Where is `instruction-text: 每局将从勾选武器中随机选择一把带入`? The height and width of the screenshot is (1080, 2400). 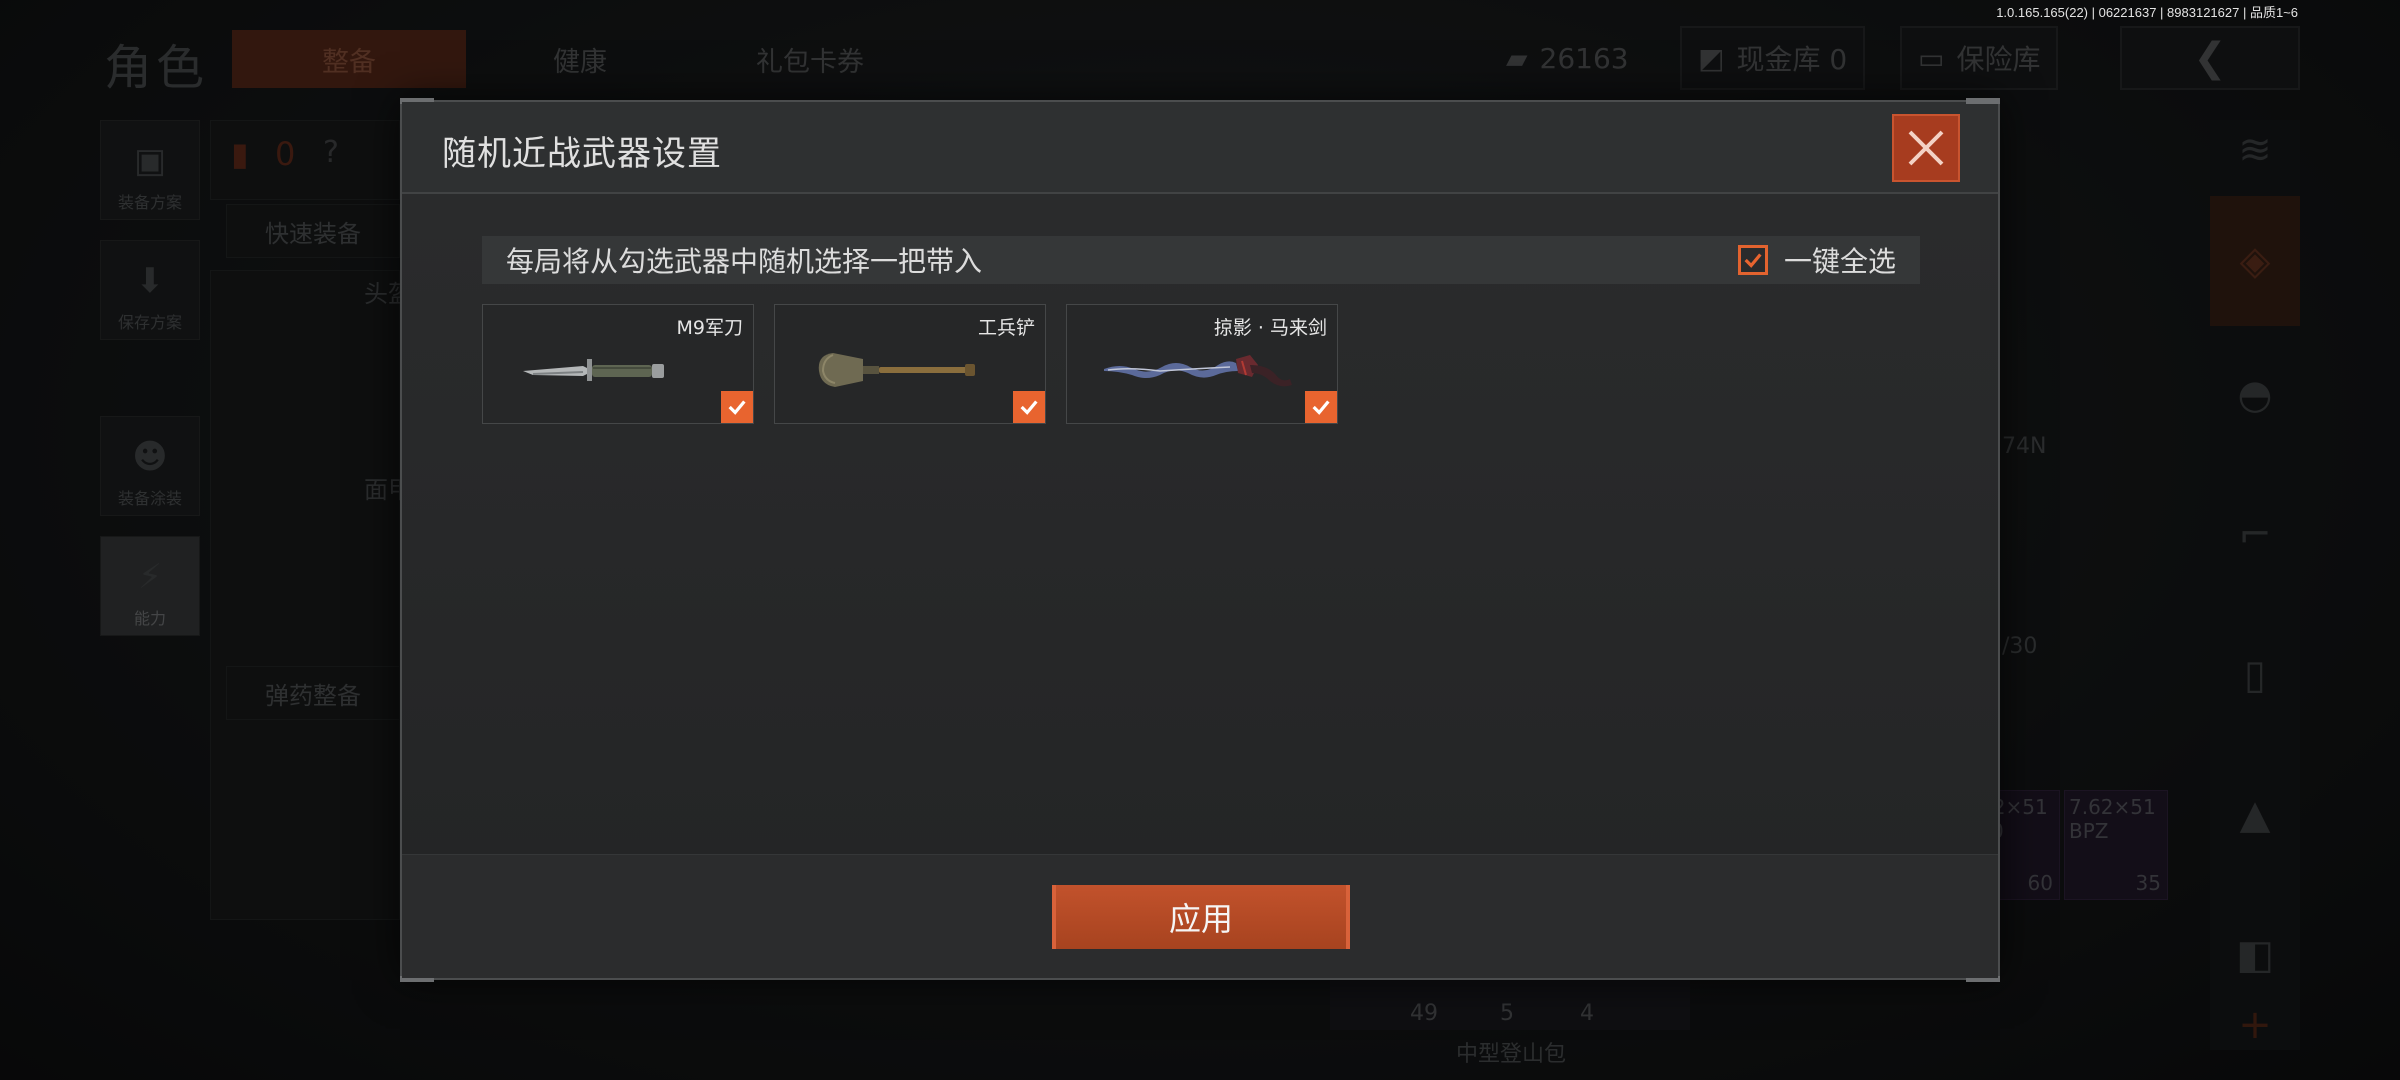
instruction-text: 每局将从勾选武器中随机选择一把带入 is located at coordinates (744, 261).